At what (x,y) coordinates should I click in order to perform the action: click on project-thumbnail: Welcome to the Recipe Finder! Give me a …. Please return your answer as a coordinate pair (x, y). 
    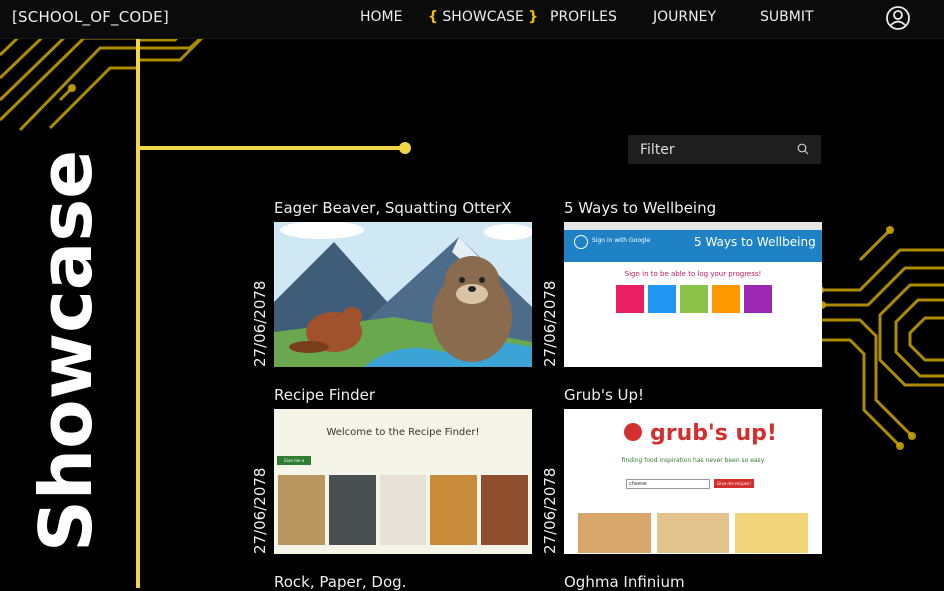
    Looking at the image, I should click on (403, 481).